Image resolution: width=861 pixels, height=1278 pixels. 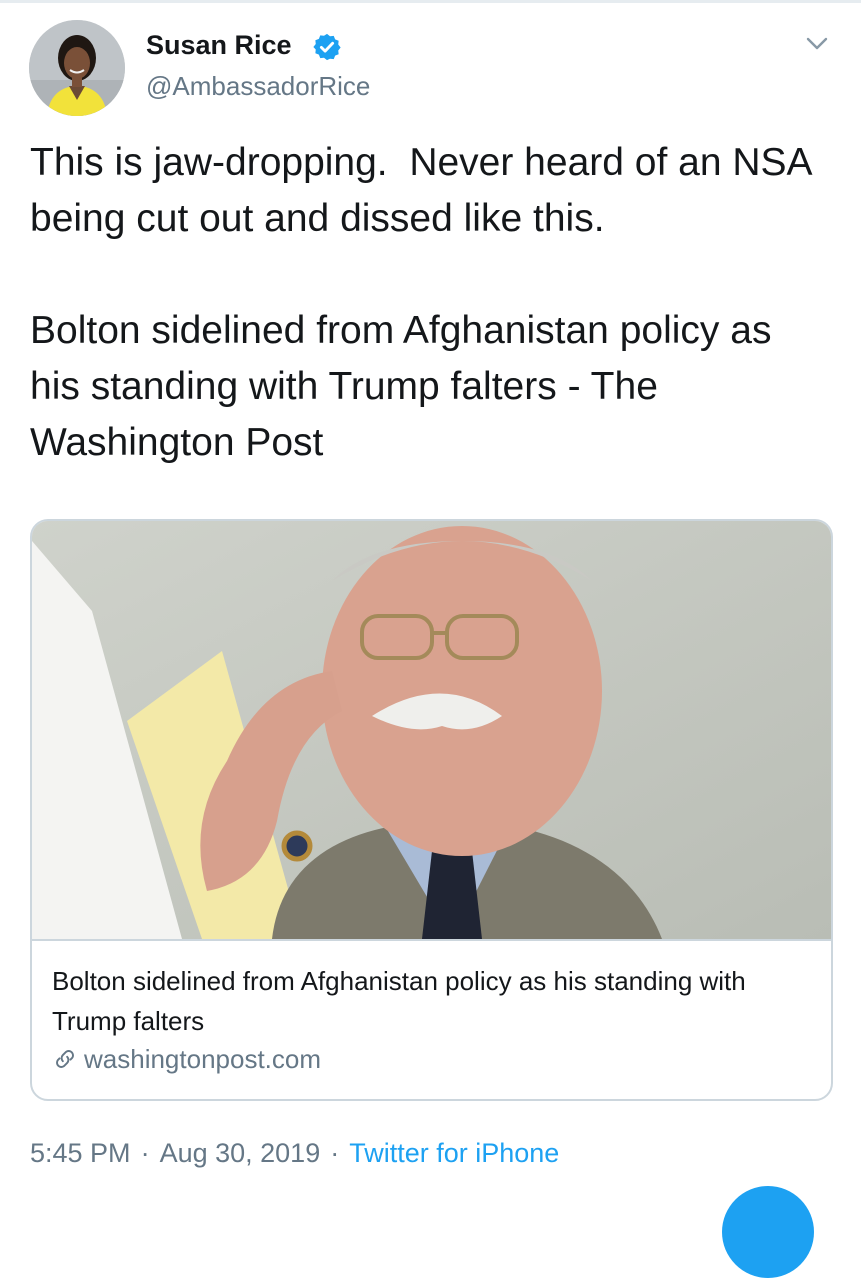 I want to click on top-divider, so click(x=430, y=1).